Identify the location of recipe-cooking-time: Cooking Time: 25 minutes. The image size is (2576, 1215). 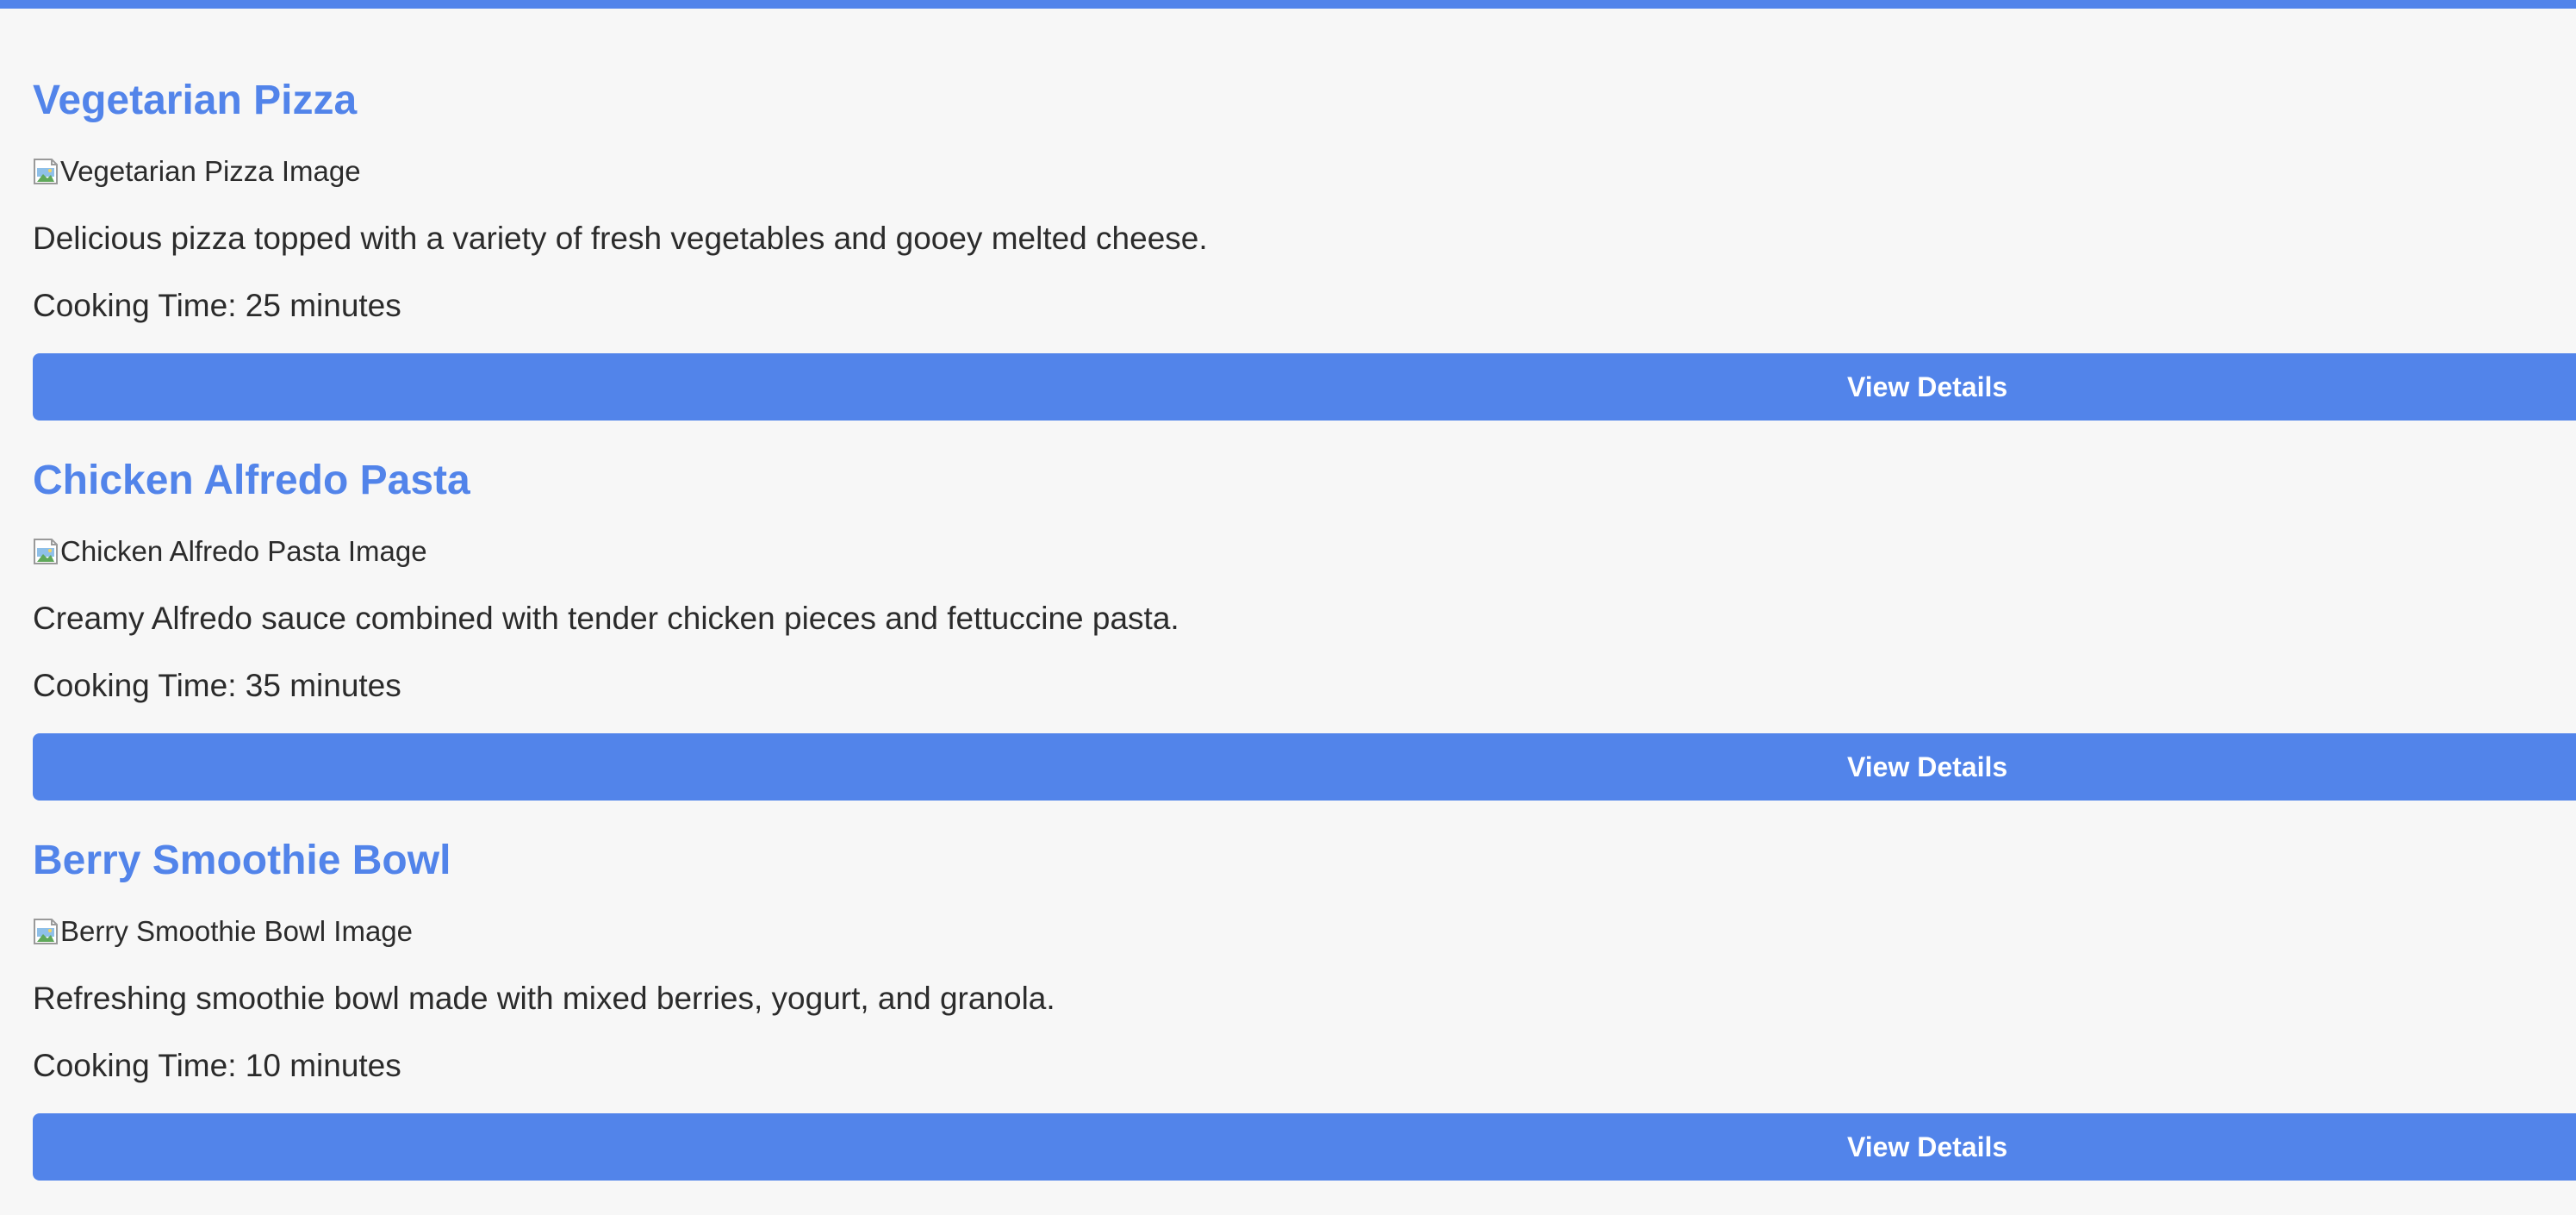
(217, 305).